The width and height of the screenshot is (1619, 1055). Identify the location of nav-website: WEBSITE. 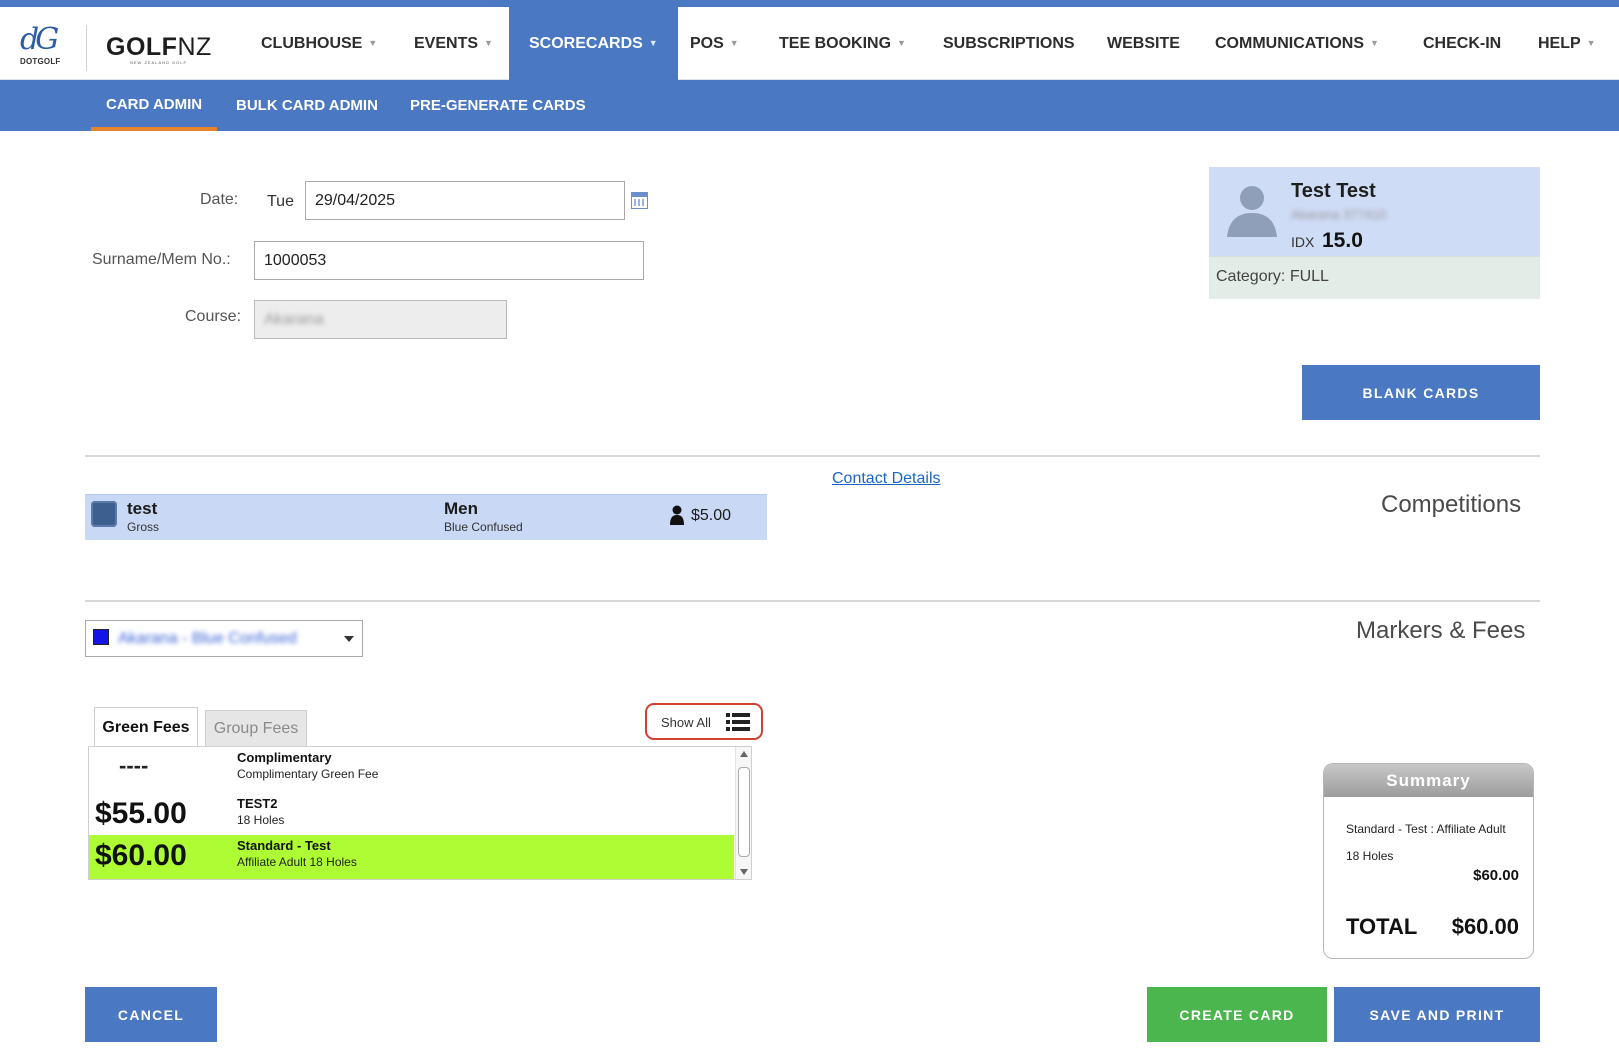
(1143, 43).